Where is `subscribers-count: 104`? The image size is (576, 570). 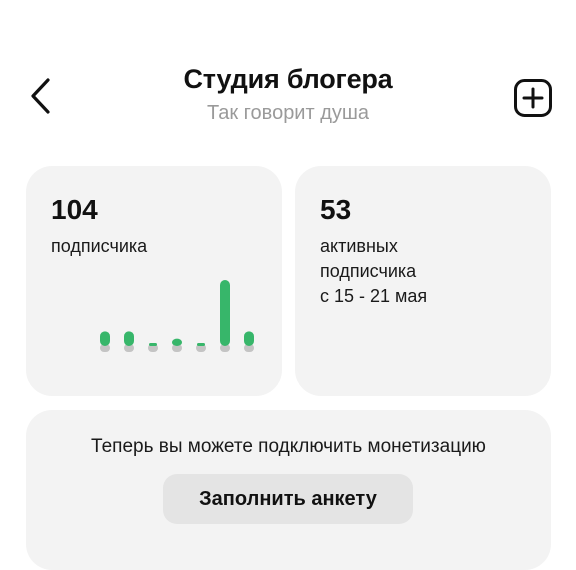
subscribers-count: 104 is located at coordinates (74, 209).